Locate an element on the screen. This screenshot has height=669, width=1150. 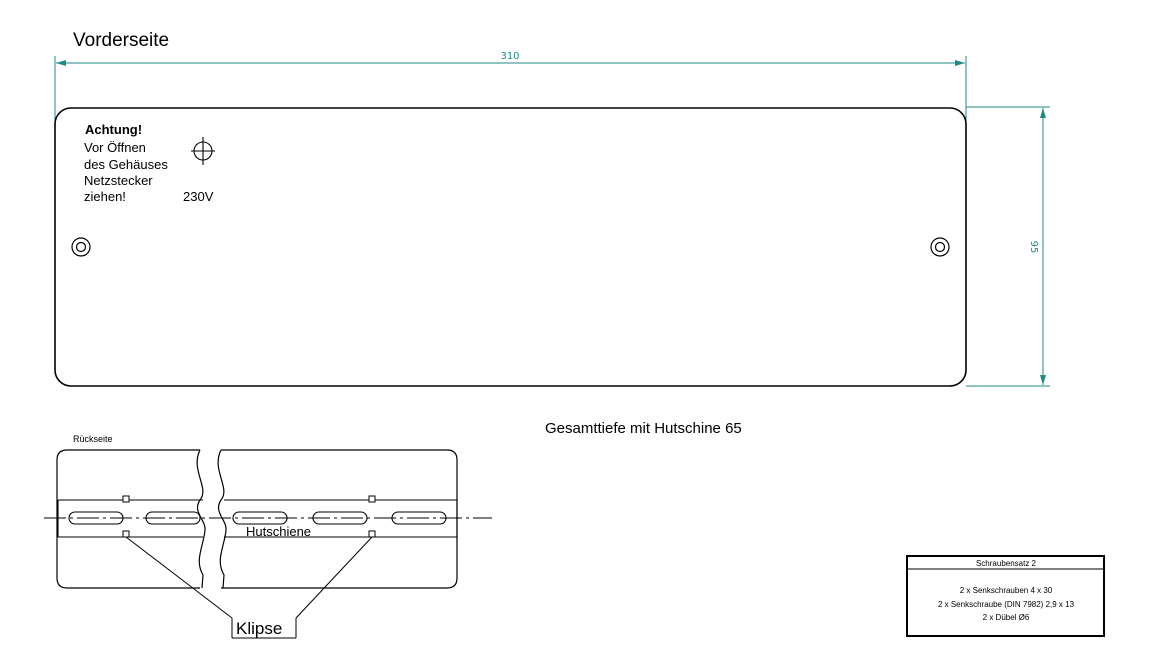
voltage-label: 230V is located at coordinates (198, 196).